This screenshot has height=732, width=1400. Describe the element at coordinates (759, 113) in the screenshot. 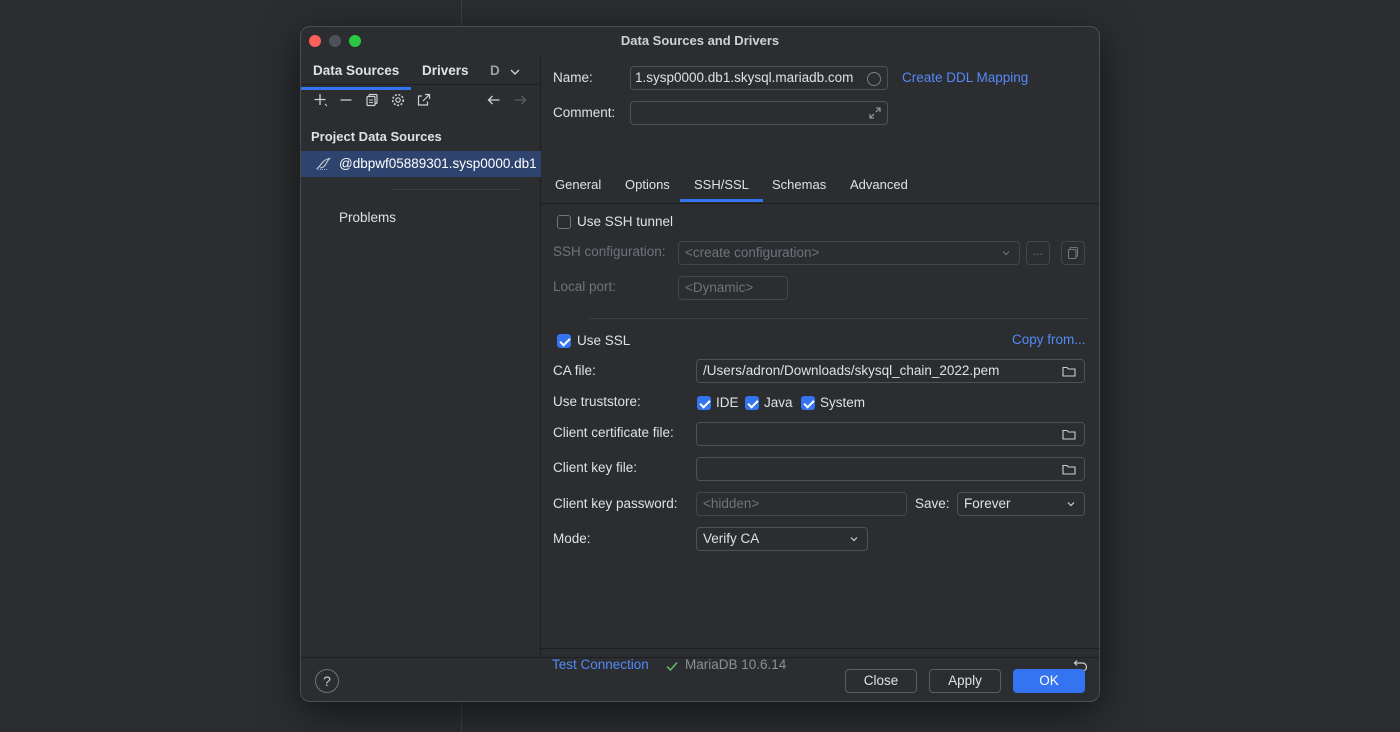

I see `comment-input` at that location.